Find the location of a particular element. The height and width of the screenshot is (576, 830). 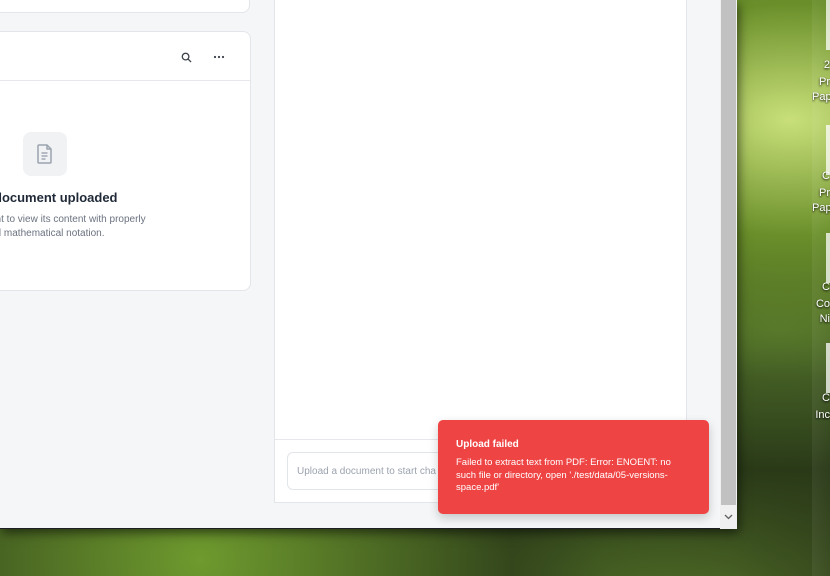

desktop-icon-label: Inc is located at coordinates (821, 415).